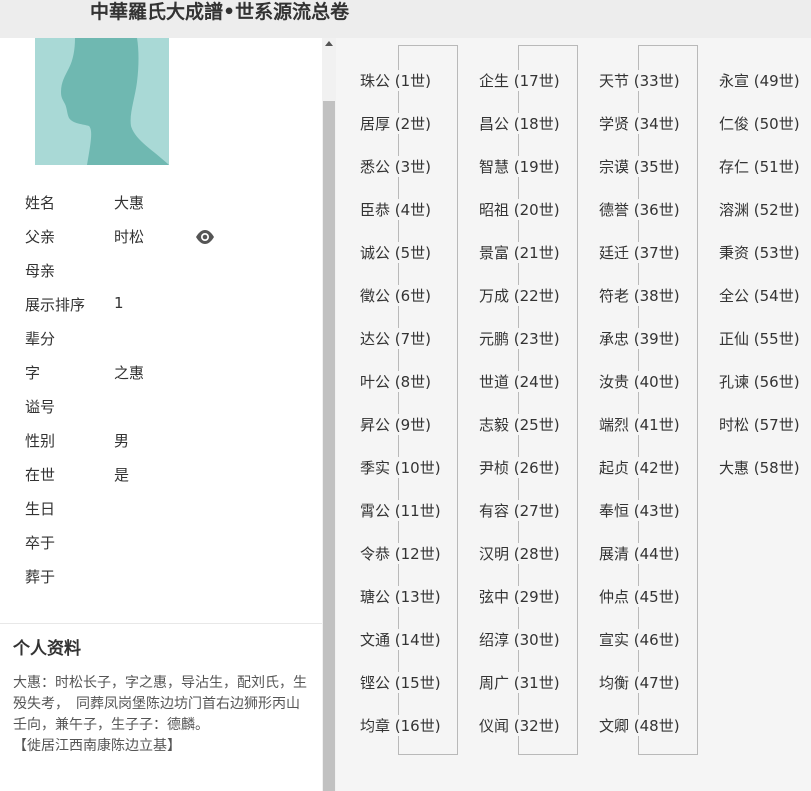  I want to click on ancestor-link: 铿公 (15世), so click(400, 682).